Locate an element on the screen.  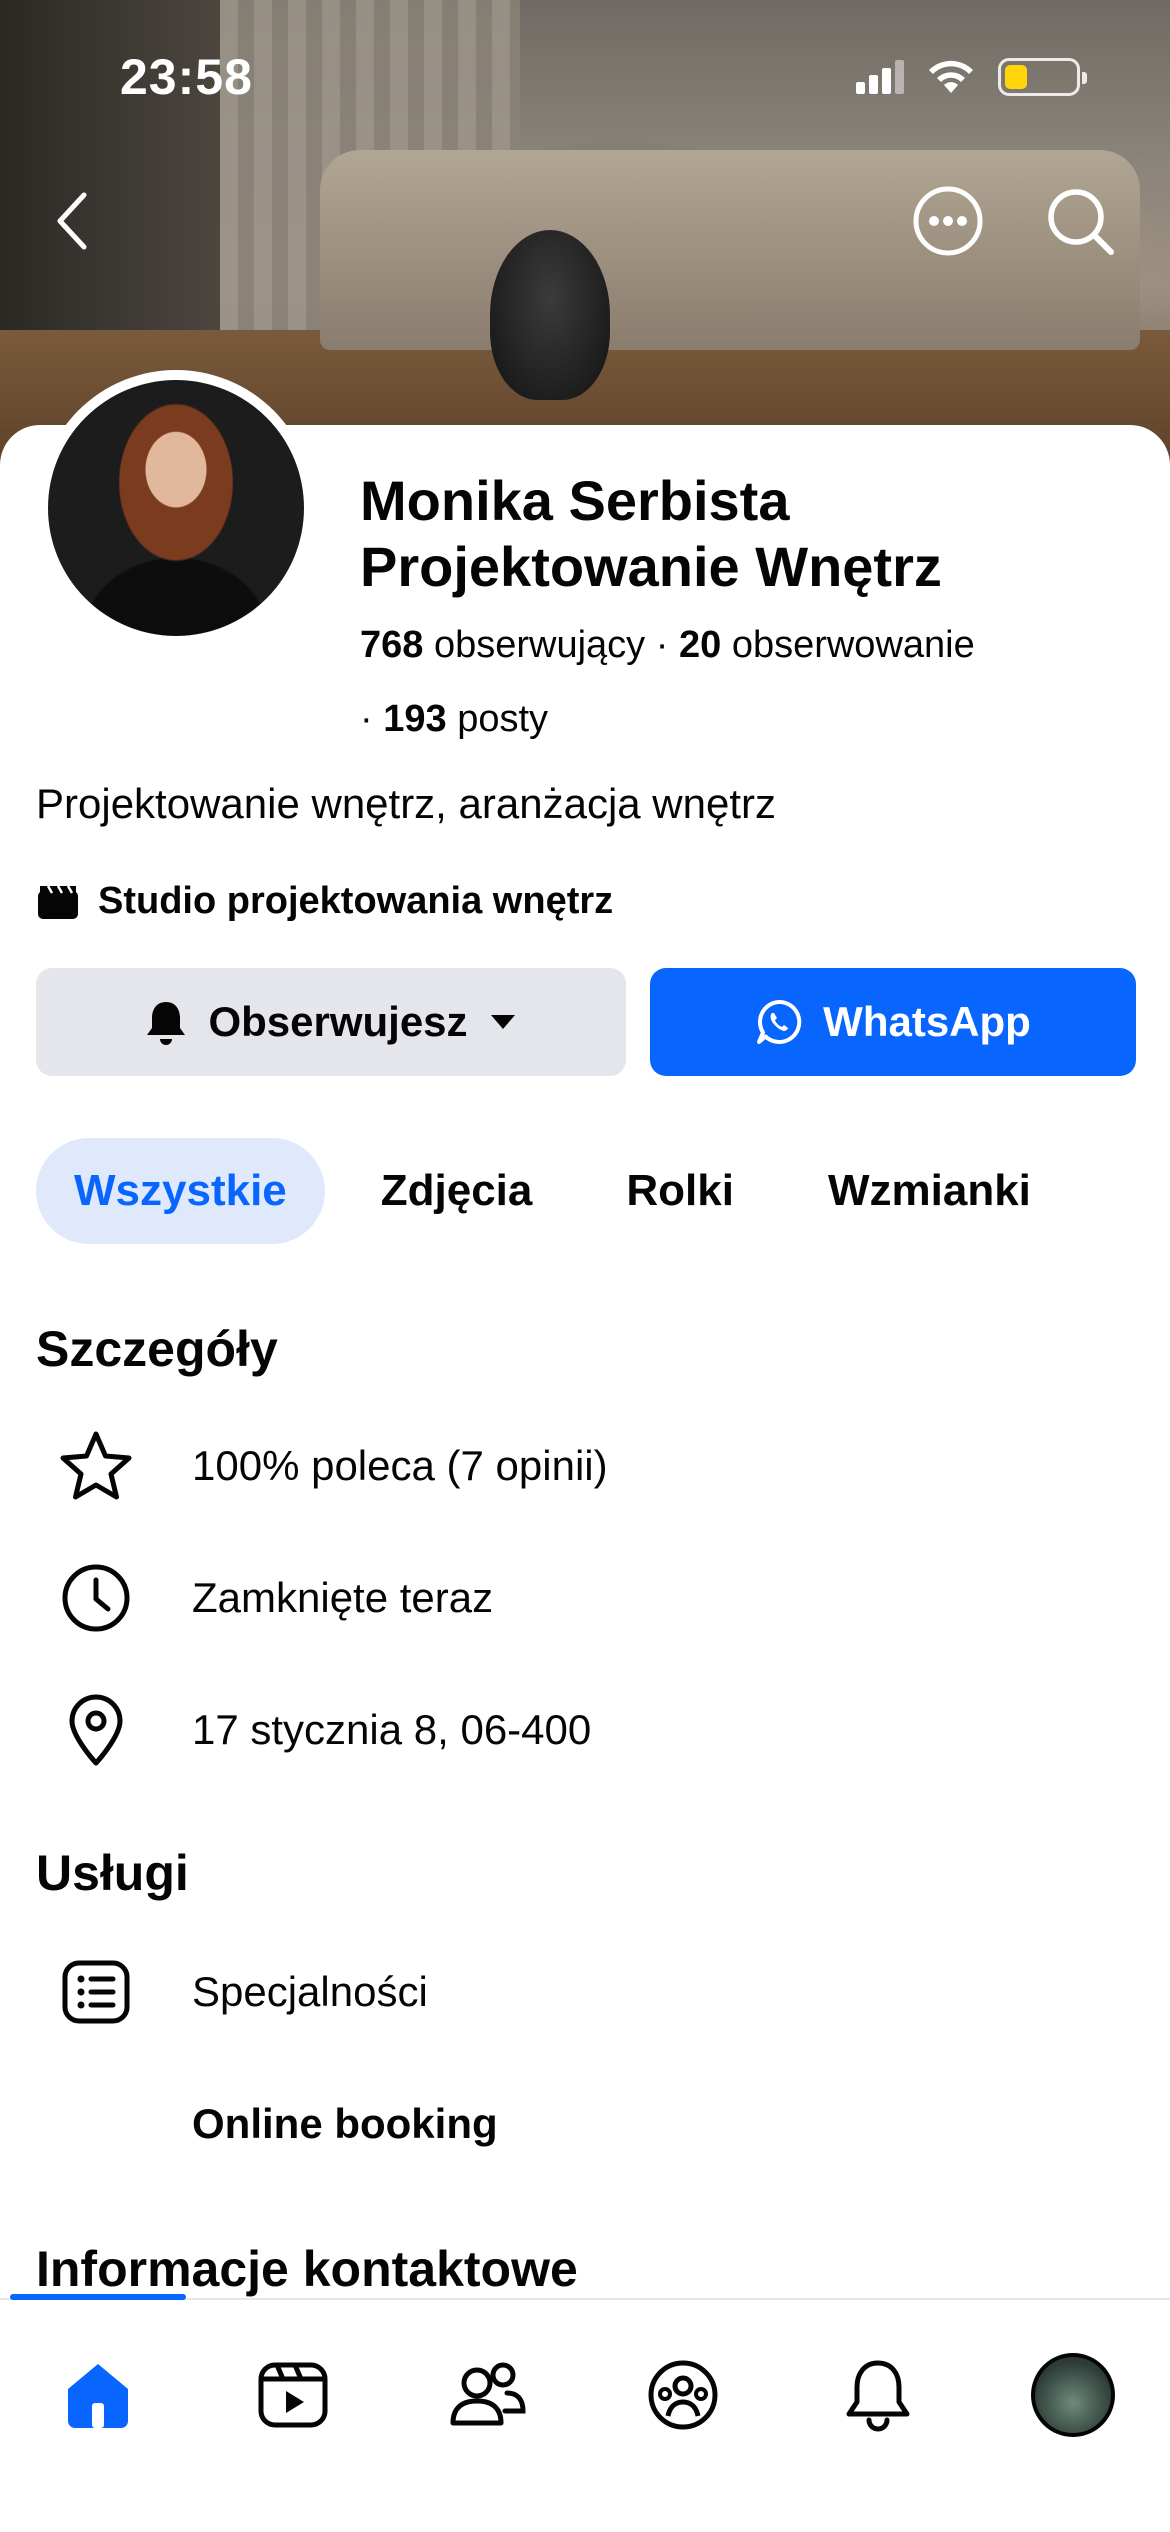
battery-level is located at coordinates (1016, 77).